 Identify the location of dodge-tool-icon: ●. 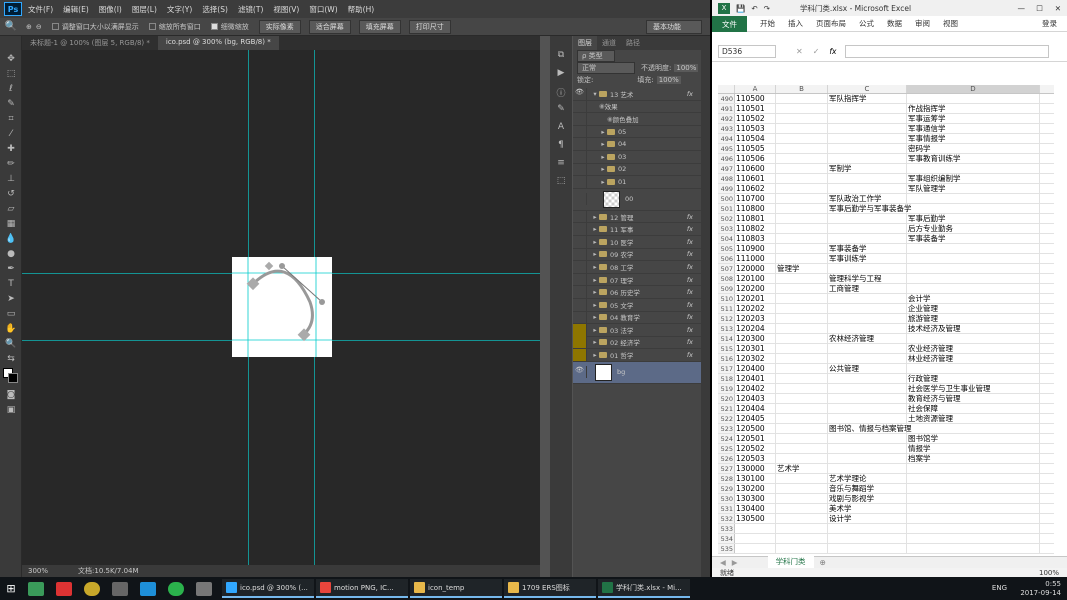
(11, 254).